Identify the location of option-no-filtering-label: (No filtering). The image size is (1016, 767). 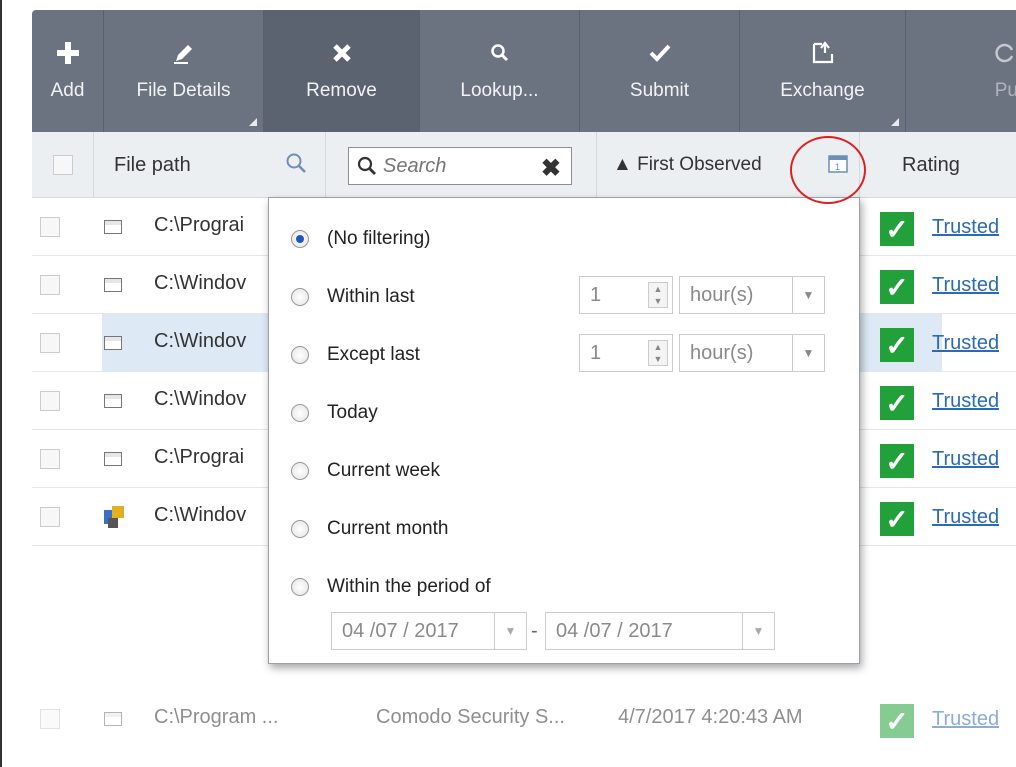
(379, 238).